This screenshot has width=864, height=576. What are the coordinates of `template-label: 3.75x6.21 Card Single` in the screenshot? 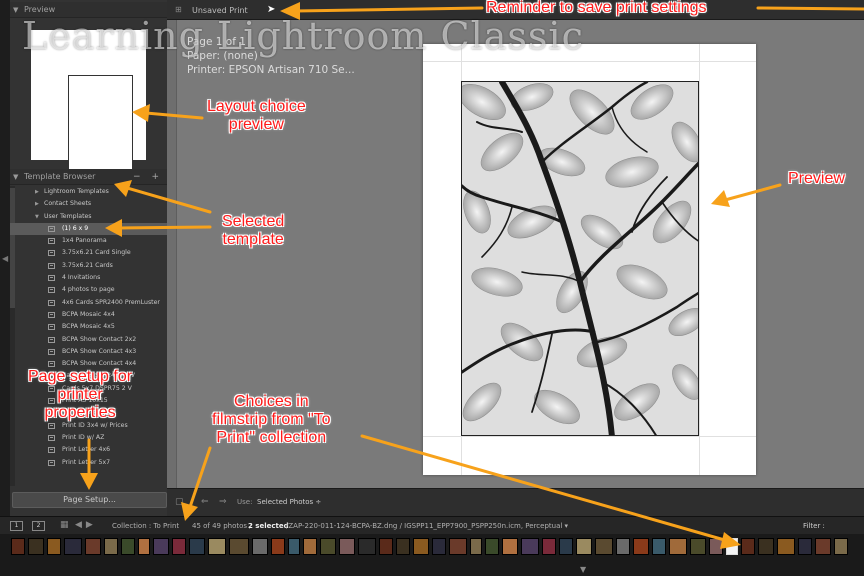 It's located at (96, 253).